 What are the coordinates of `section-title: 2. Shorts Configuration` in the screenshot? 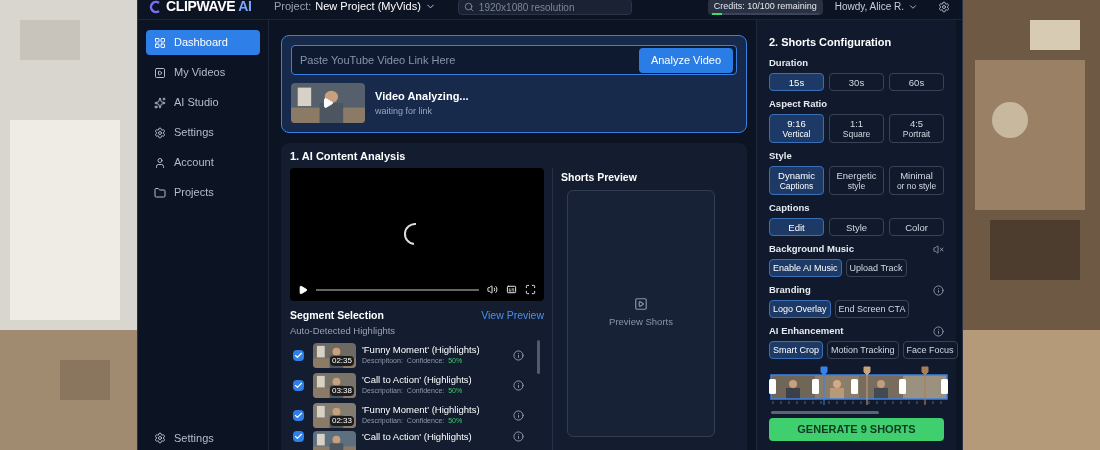 It's located at (831, 42).